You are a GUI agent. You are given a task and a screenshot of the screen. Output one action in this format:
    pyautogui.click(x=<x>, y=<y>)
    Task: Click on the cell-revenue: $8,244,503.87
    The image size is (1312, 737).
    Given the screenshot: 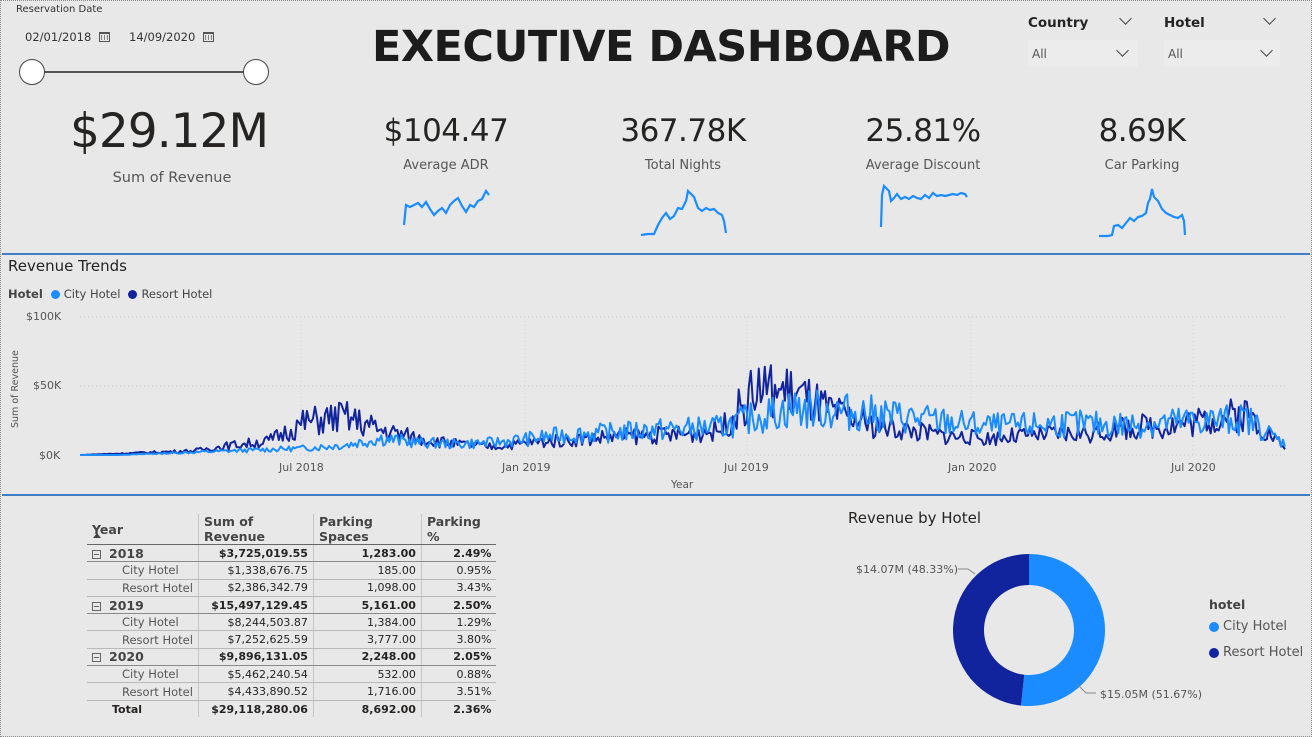 What is the action you would take?
    pyautogui.click(x=256, y=622)
    